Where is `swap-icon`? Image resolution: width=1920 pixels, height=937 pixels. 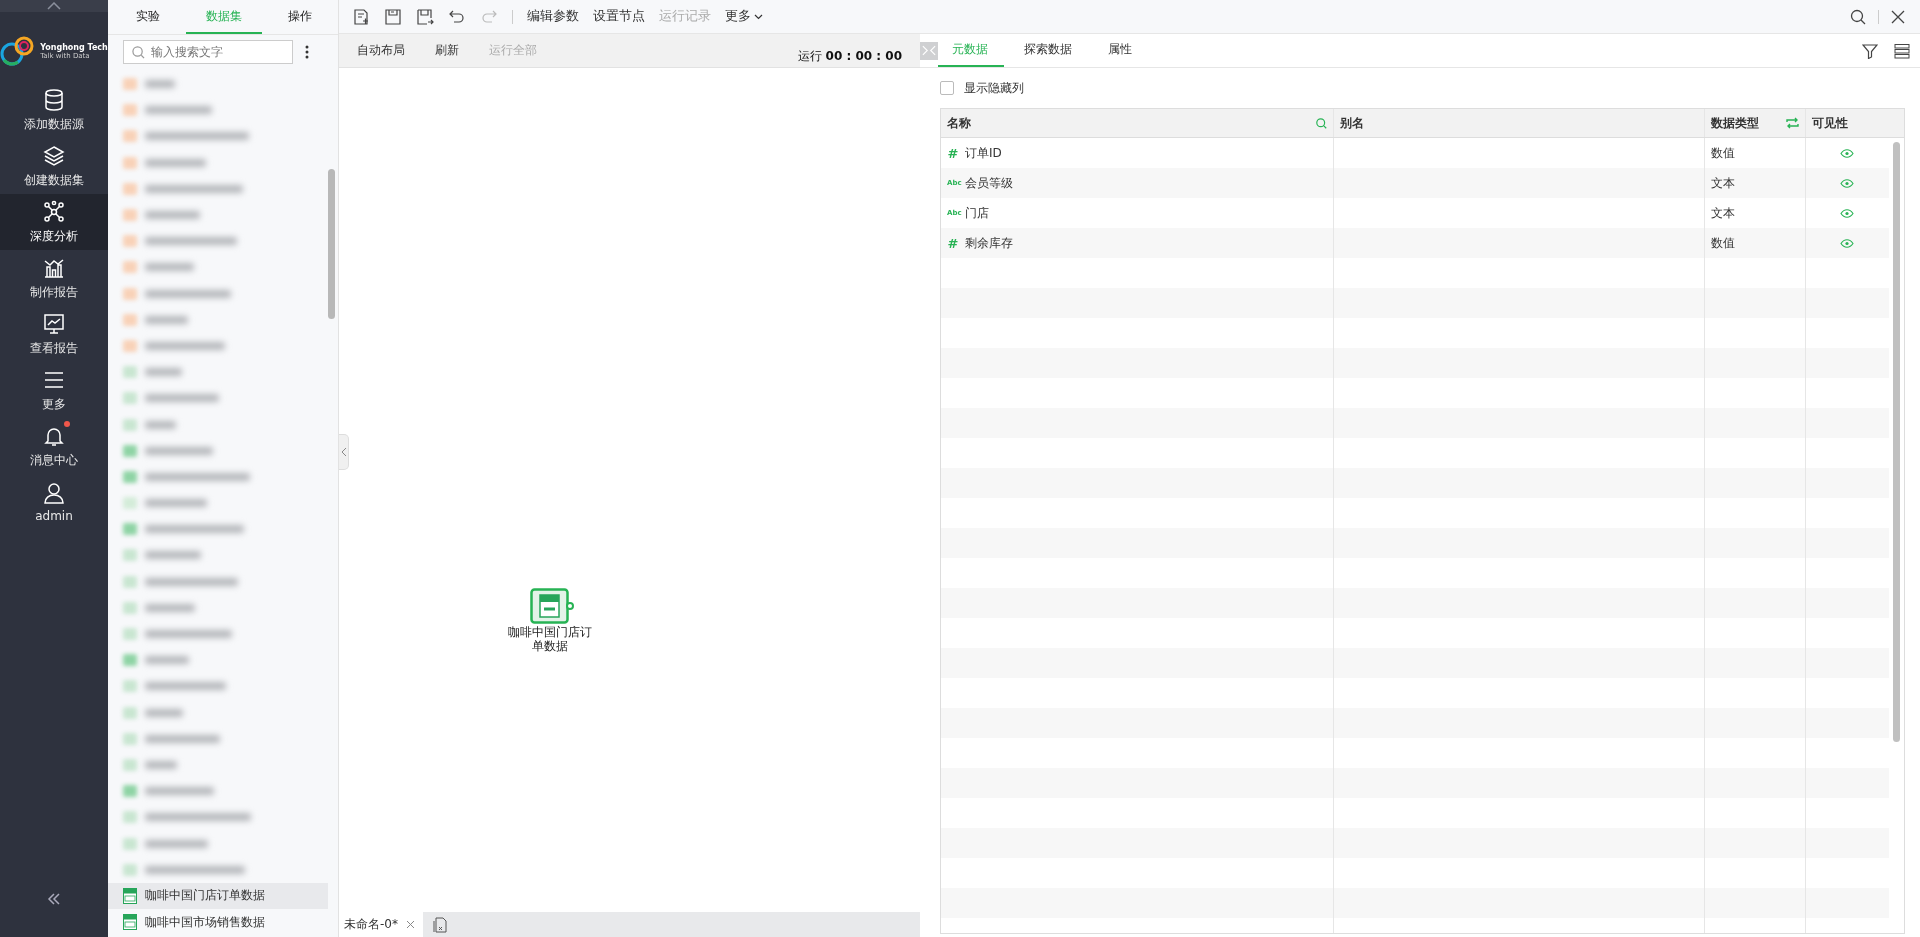 swap-icon is located at coordinates (1792, 123).